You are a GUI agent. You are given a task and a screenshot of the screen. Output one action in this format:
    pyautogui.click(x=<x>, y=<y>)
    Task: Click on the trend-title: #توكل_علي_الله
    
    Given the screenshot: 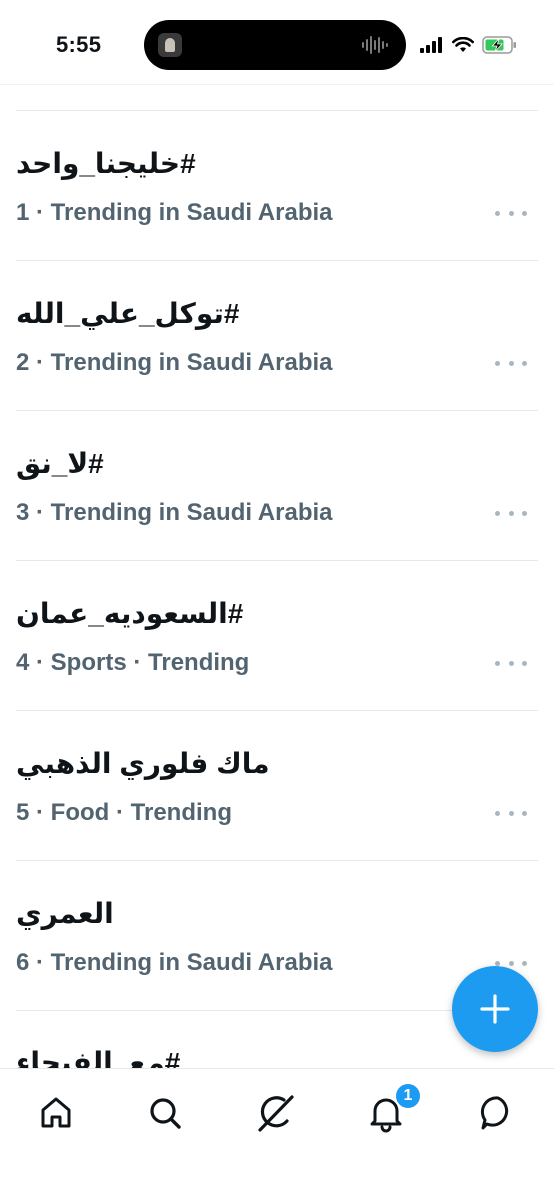 What is the action you would take?
    pyautogui.click(x=128, y=313)
    